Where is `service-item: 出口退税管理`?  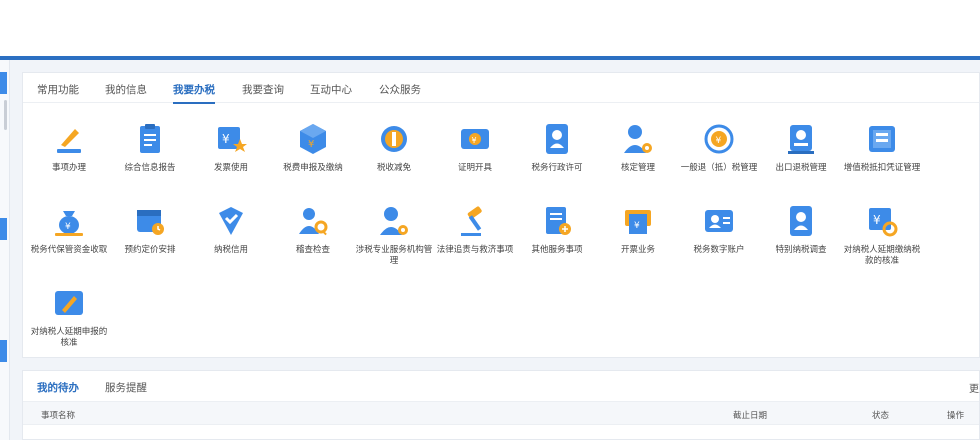 service-item: 出口退税管理 is located at coordinates (801, 147).